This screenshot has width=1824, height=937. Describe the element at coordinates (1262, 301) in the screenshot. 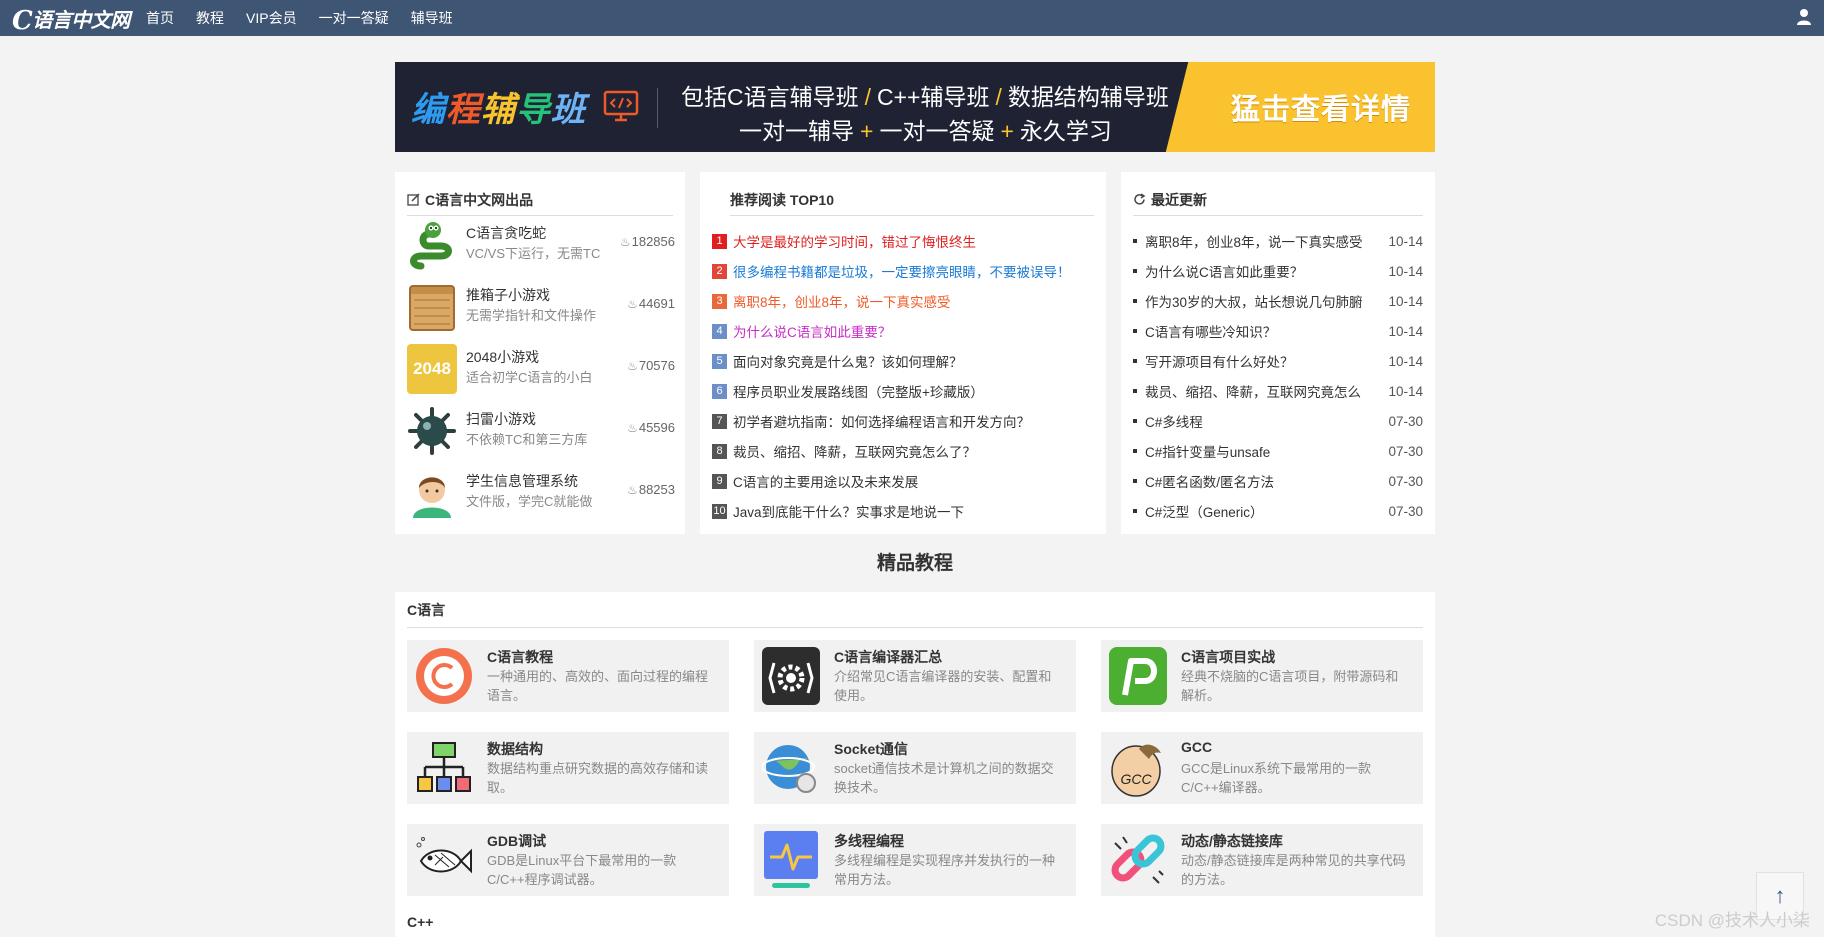

I see `update-title: 作为30岁的大叔，站长想说几句肺腑` at that location.